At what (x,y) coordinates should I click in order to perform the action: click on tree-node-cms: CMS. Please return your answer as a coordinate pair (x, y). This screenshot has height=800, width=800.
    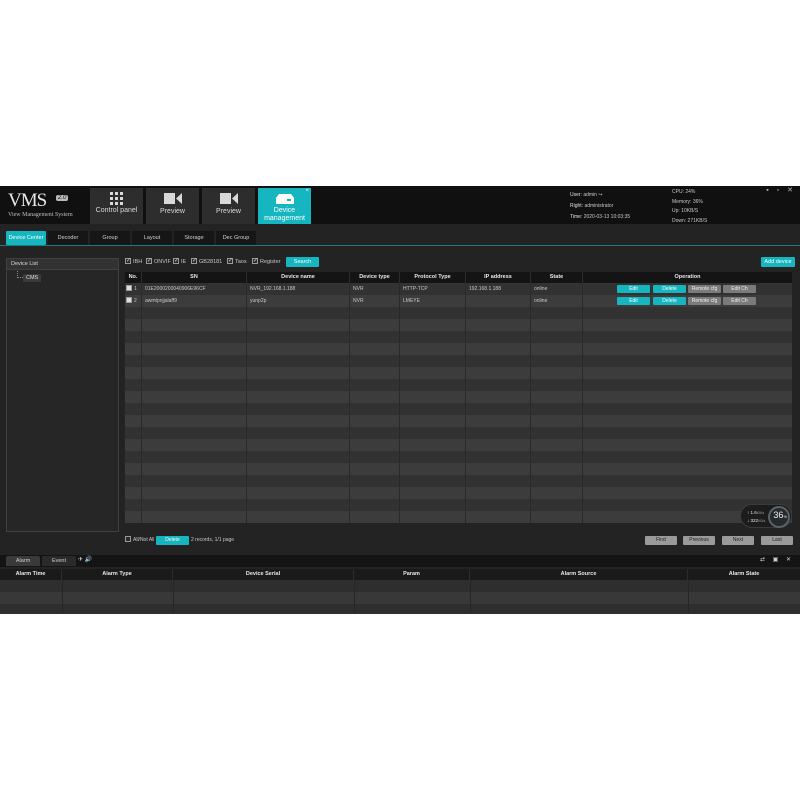
    Looking at the image, I should click on (32, 278).